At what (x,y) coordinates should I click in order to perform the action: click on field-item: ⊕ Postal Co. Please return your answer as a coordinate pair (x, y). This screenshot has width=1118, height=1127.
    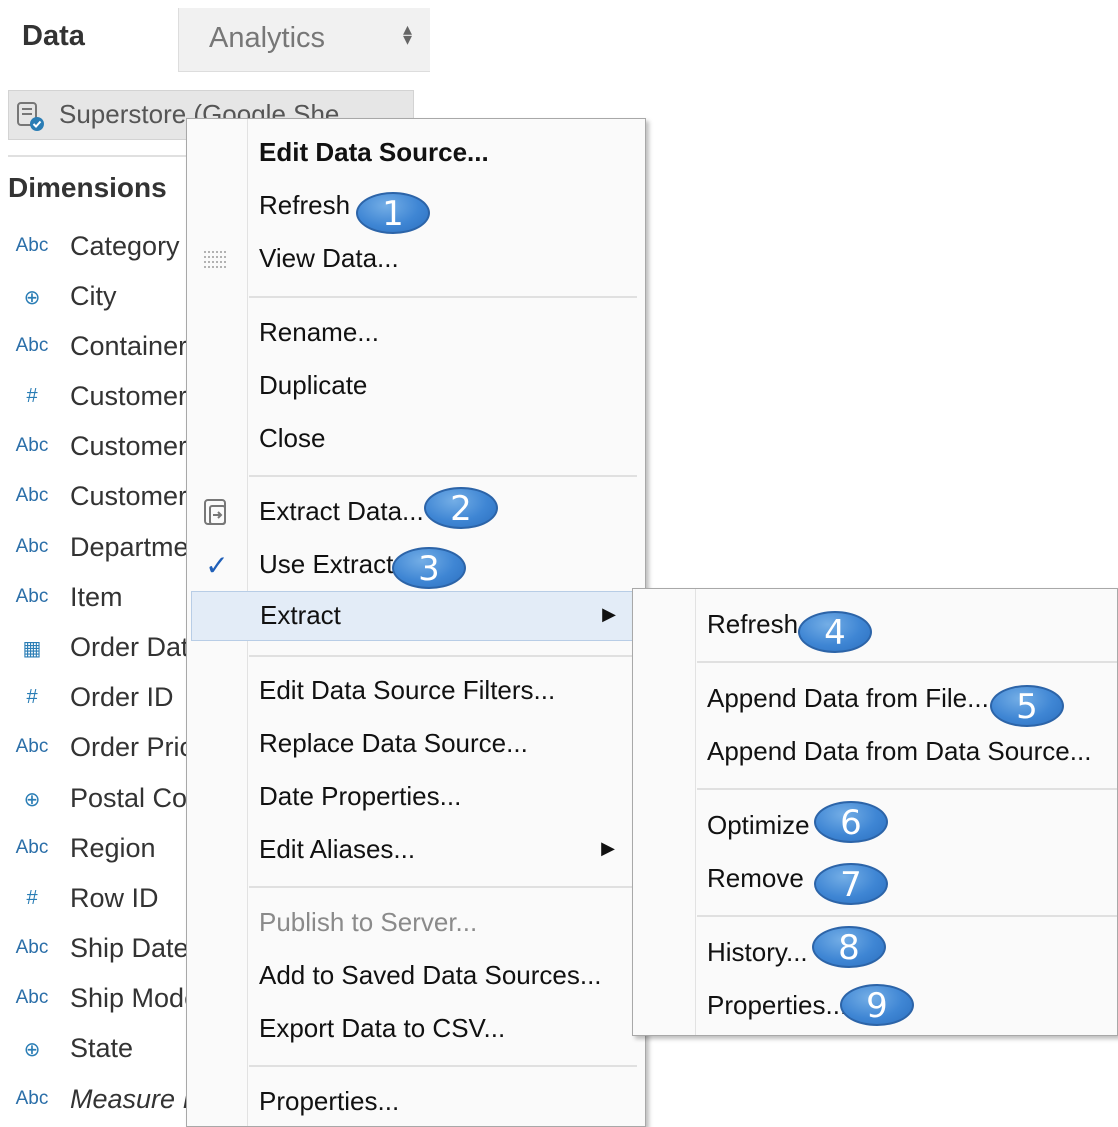
    Looking at the image, I should click on (95, 802).